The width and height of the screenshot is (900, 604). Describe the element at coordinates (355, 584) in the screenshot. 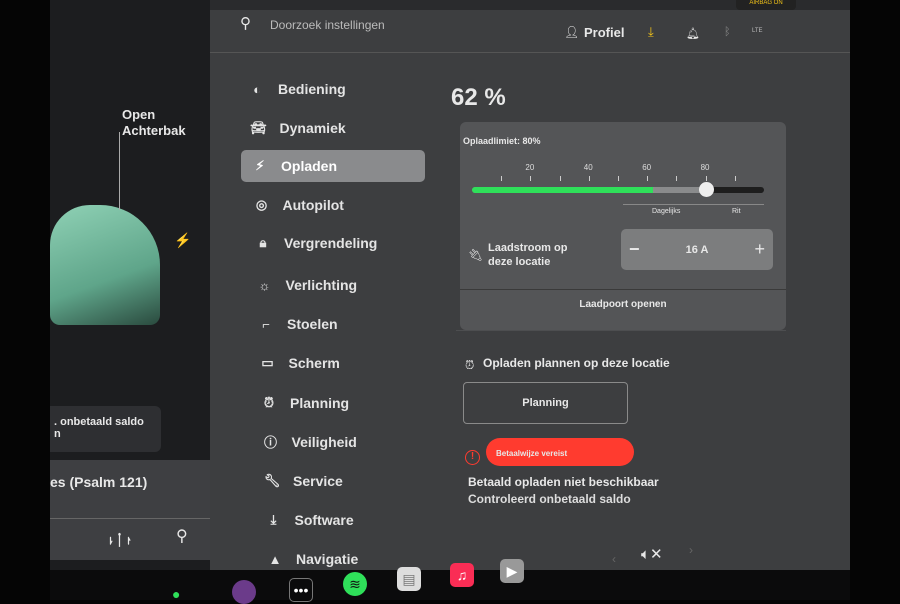

I see `spotify-icon: ≋` at that location.